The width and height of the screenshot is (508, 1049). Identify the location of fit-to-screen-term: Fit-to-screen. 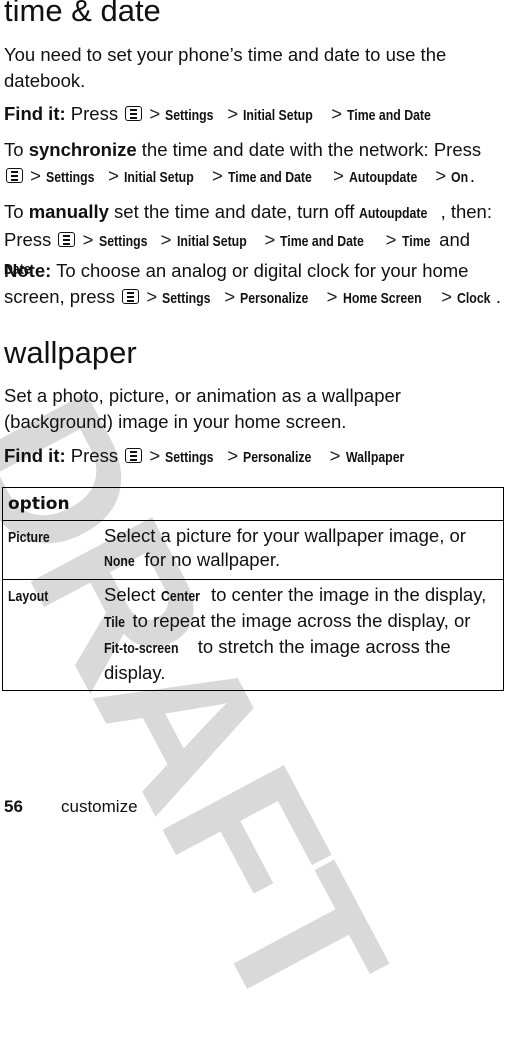
(141, 648).